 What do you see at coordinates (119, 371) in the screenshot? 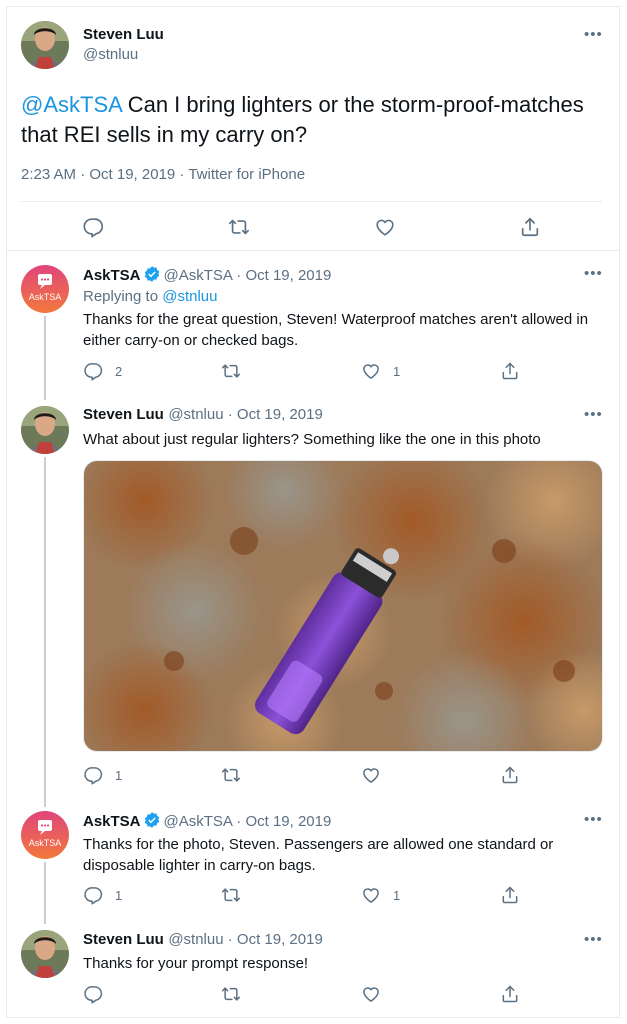
I see `reply-count: 2` at bounding box center [119, 371].